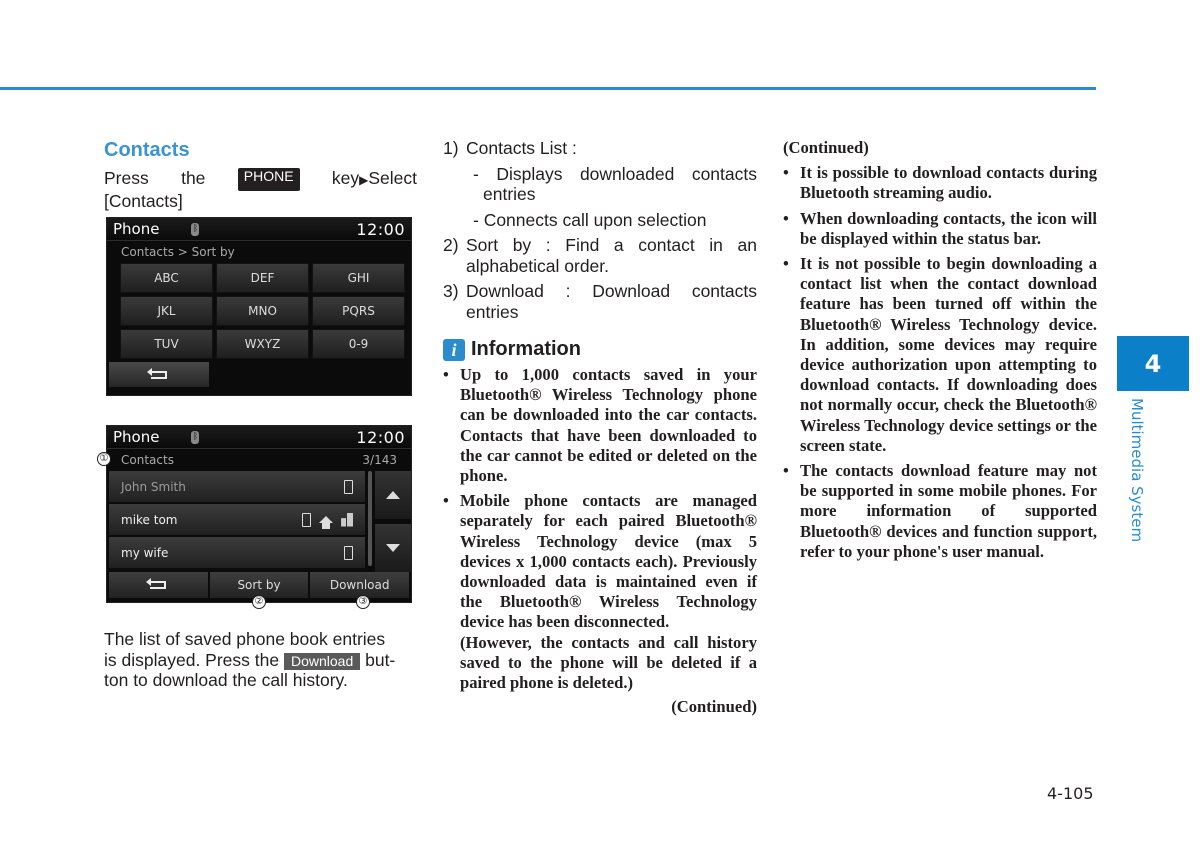  Describe the element at coordinates (237, 486) in the screenshot. I see `list-item: John Smith` at that location.